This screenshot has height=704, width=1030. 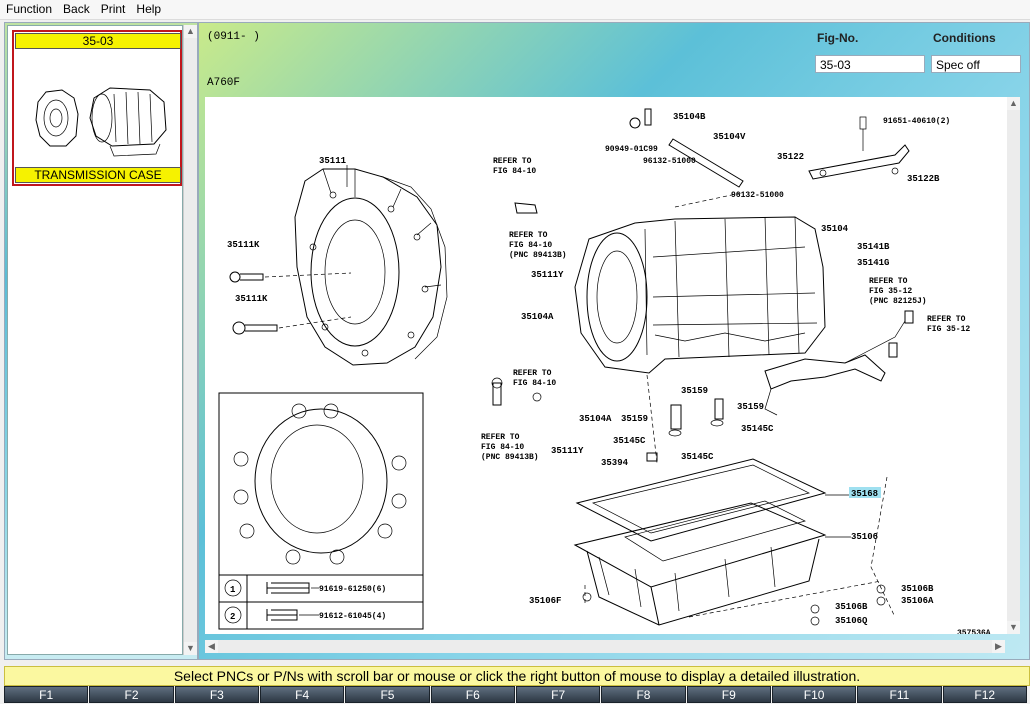 What do you see at coordinates (76, 8) in the screenshot?
I see `menu-back: Back` at bounding box center [76, 8].